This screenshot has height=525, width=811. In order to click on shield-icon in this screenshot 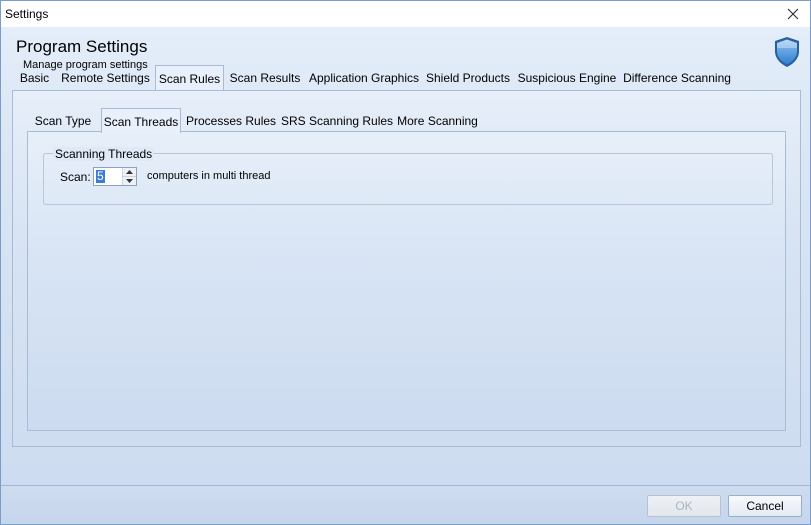, I will do `click(787, 52)`.